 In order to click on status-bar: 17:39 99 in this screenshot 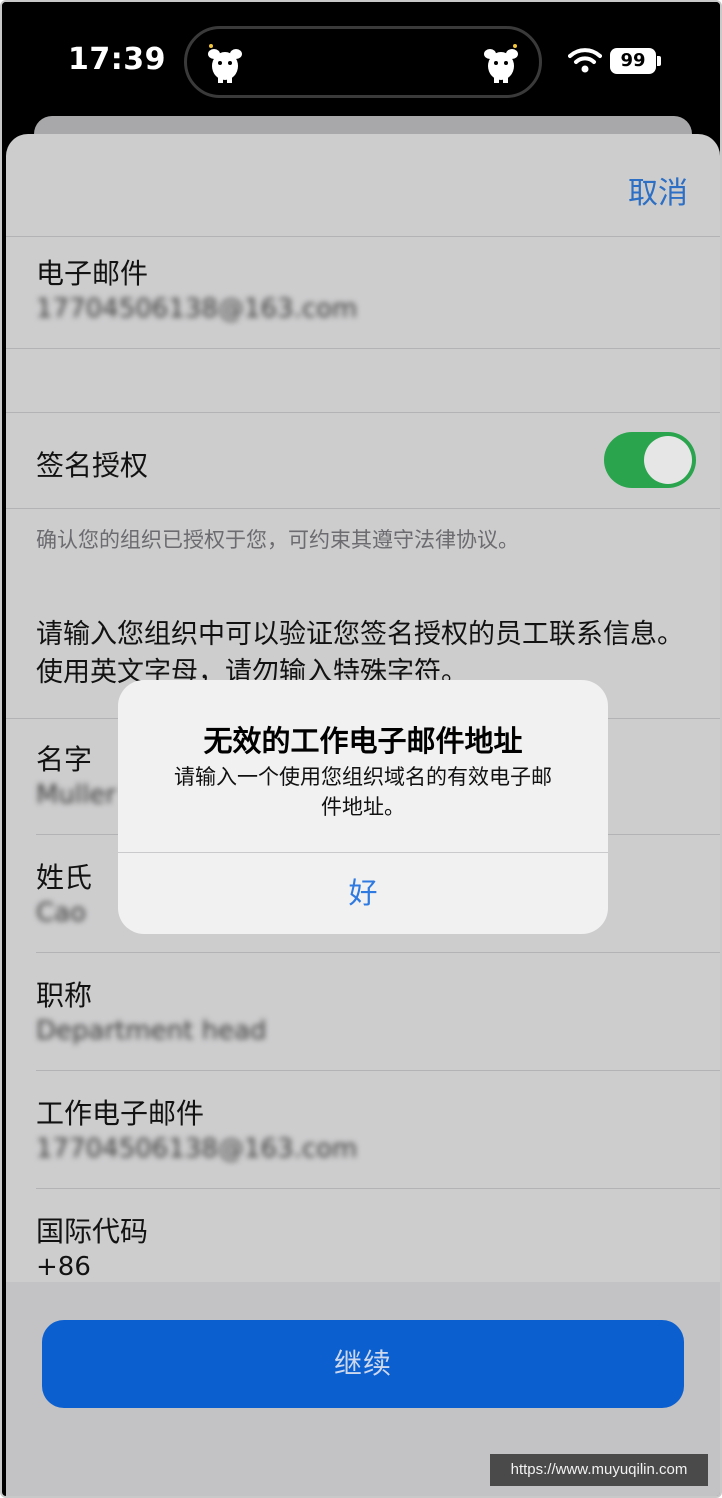, I will do `click(361, 62)`.